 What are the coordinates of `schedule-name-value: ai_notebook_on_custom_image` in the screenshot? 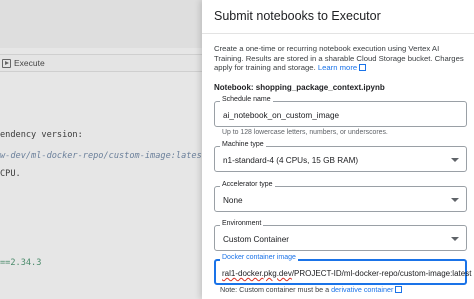 It's located at (281, 115).